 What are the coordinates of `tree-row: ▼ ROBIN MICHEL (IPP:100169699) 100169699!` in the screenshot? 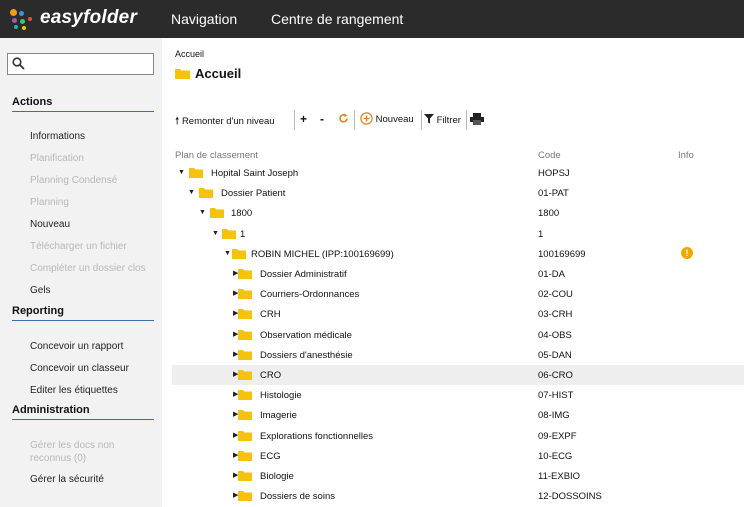 It's located at (458, 254).